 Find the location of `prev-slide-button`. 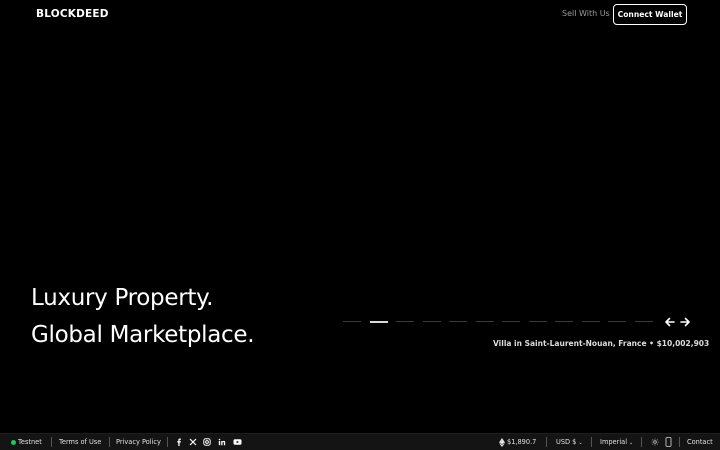

prev-slide-button is located at coordinates (670, 322).